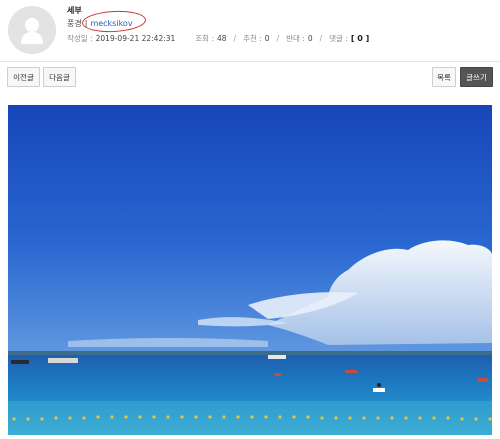 The width and height of the screenshot is (500, 439). I want to click on header-divider, so click(250, 61).